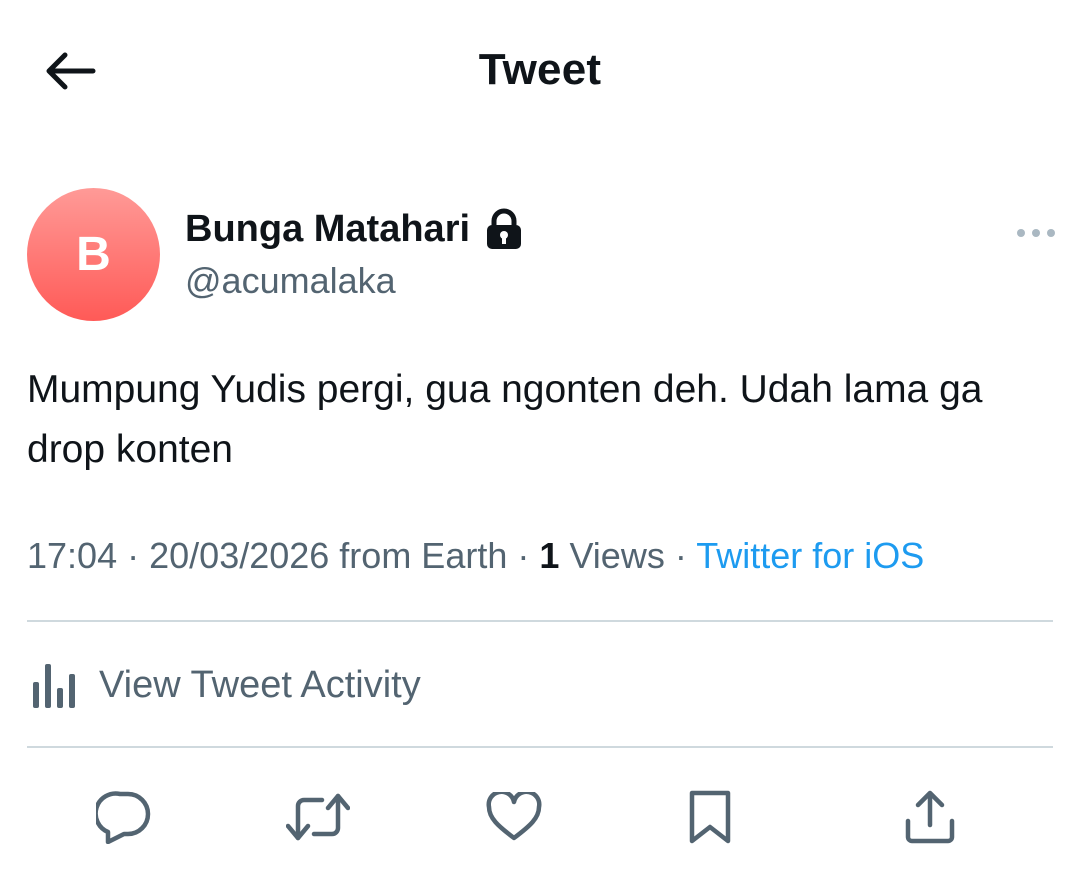 This screenshot has width=1080, height=881. Describe the element at coordinates (617, 555) in the screenshot. I see `views-label: Views` at that location.